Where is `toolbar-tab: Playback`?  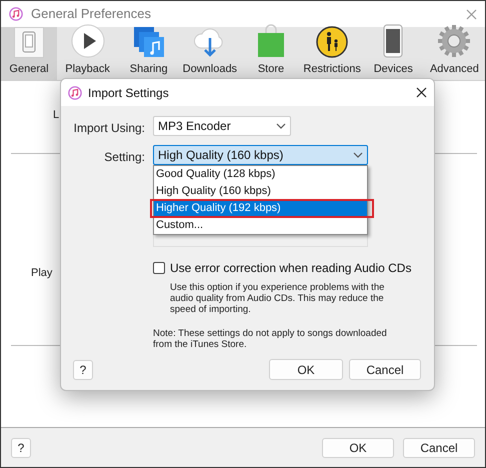 toolbar-tab: Playback is located at coordinates (87, 53).